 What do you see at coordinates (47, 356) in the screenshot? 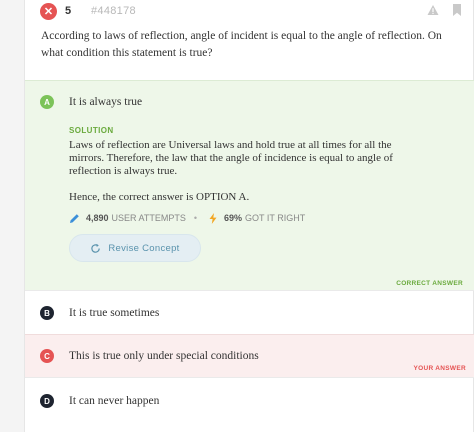
I see `option-c-letter: C` at bounding box center [47, 356].